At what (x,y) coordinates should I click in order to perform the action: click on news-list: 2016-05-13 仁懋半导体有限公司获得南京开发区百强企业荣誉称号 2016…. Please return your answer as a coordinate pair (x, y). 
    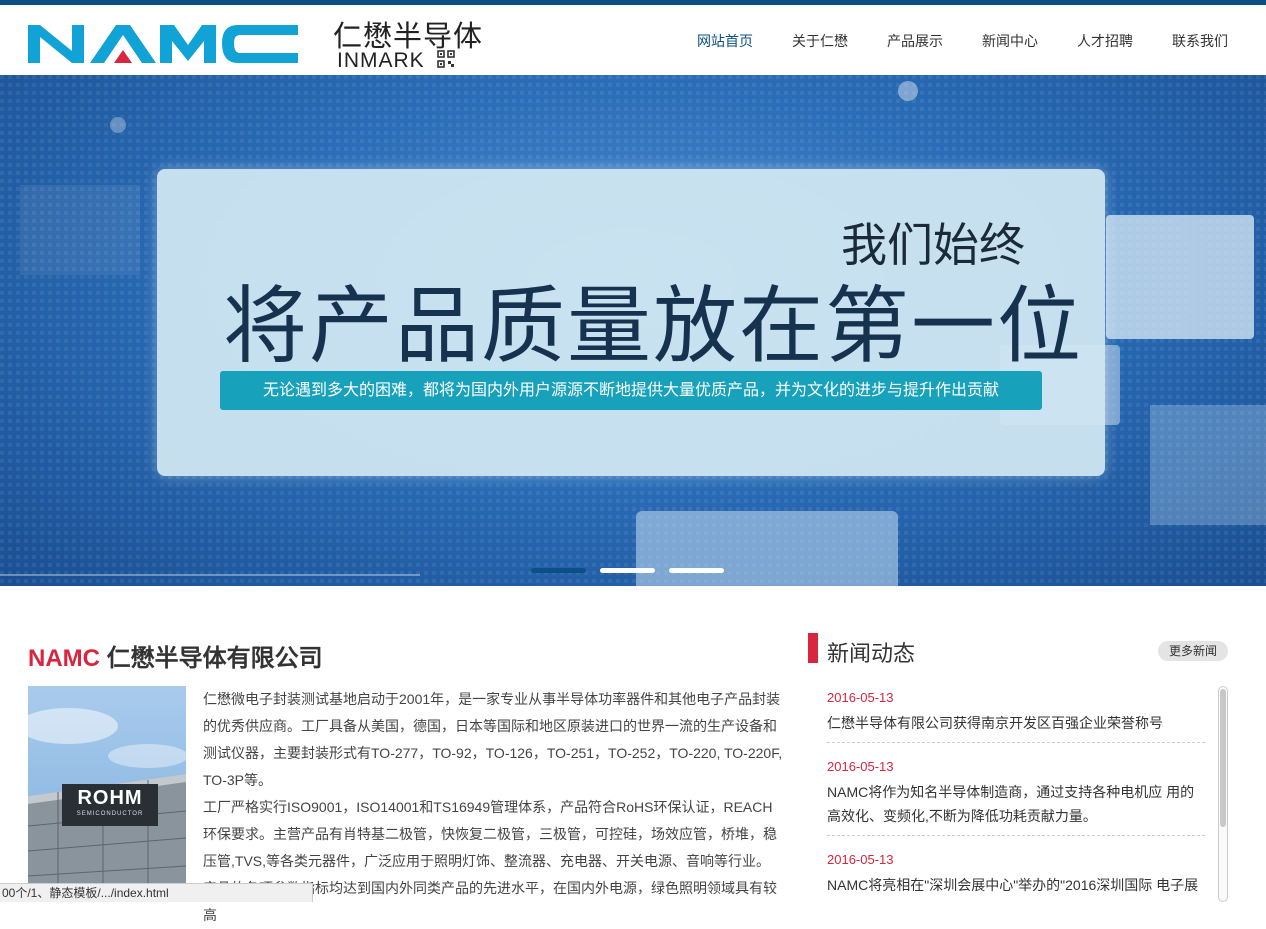
    Looking at the image, I should click on (1016, 795).